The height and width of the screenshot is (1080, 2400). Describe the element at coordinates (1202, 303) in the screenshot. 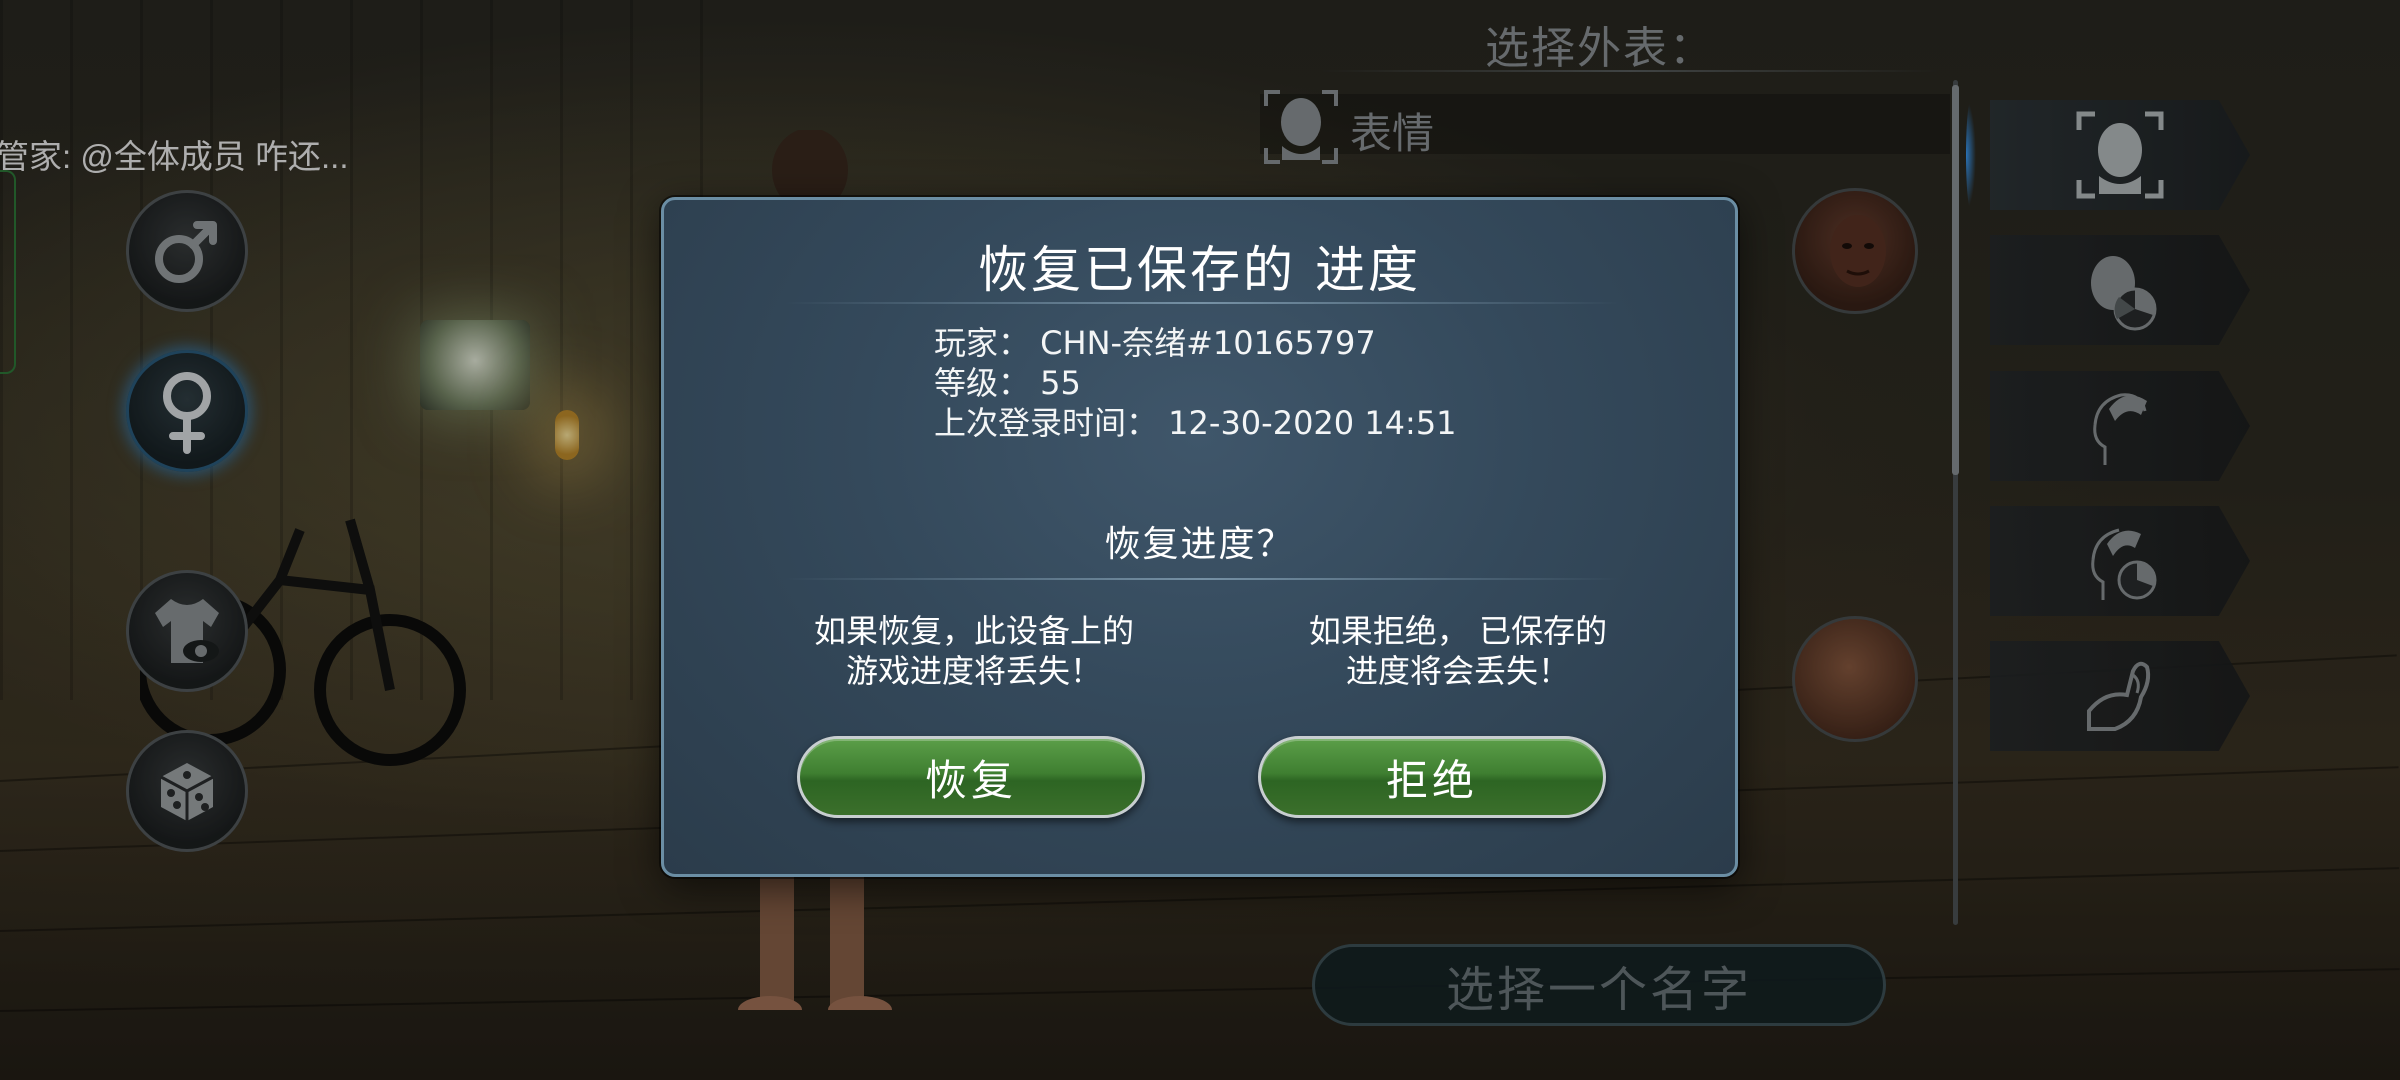

I see `title-divider` at that location.